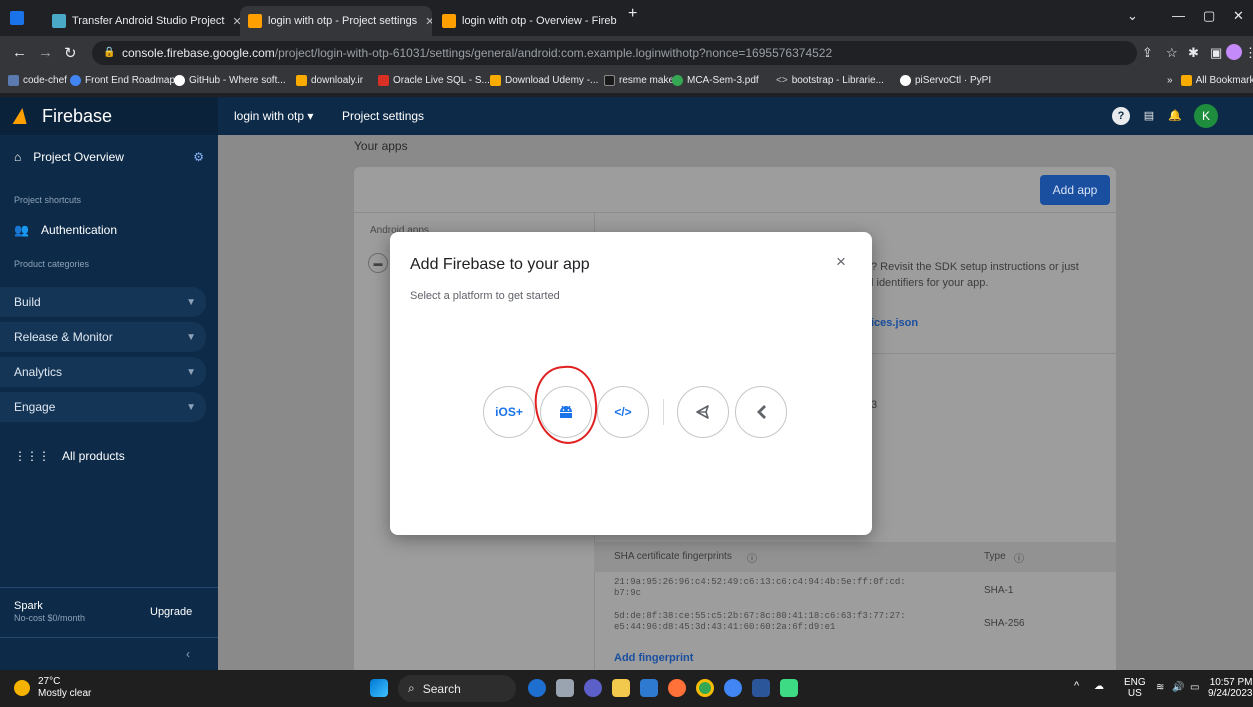 Image resolution: width=1253 pixels, height=707 pixels. I want to click on plan-section: Spark No-cost $0/month Upgrade, so click(109, 612).